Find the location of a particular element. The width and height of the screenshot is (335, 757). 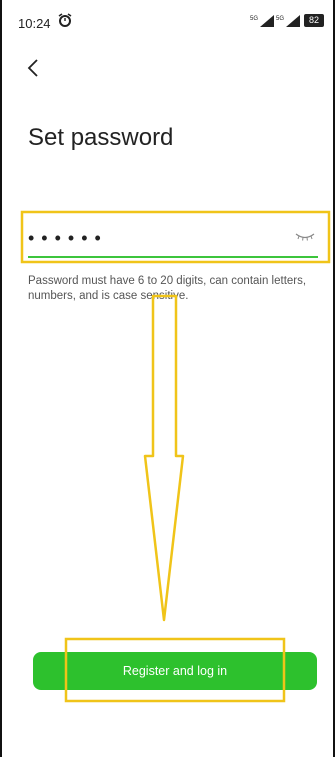

status-time: 10:24 is located at coordinates (34, 23).